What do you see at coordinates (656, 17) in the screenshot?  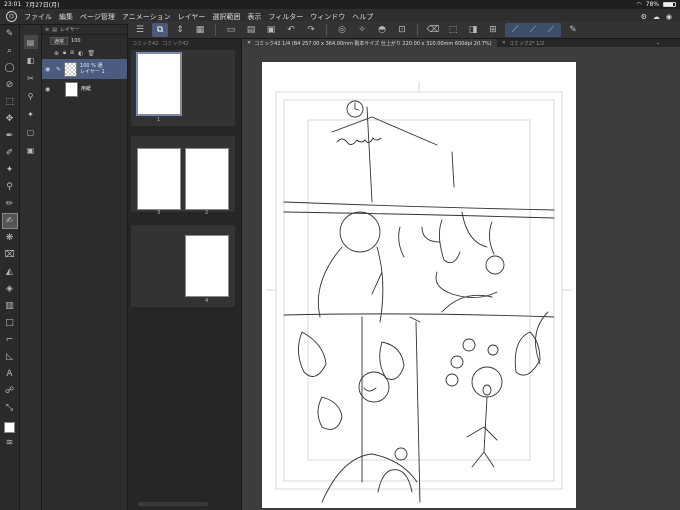 I see `cloud-icon: ☁` at bounding box center [656, 17].